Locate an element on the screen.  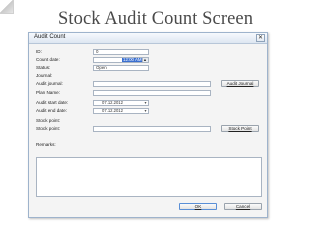
stock-point-label: Stock point: is located at coordinates (48, 128).